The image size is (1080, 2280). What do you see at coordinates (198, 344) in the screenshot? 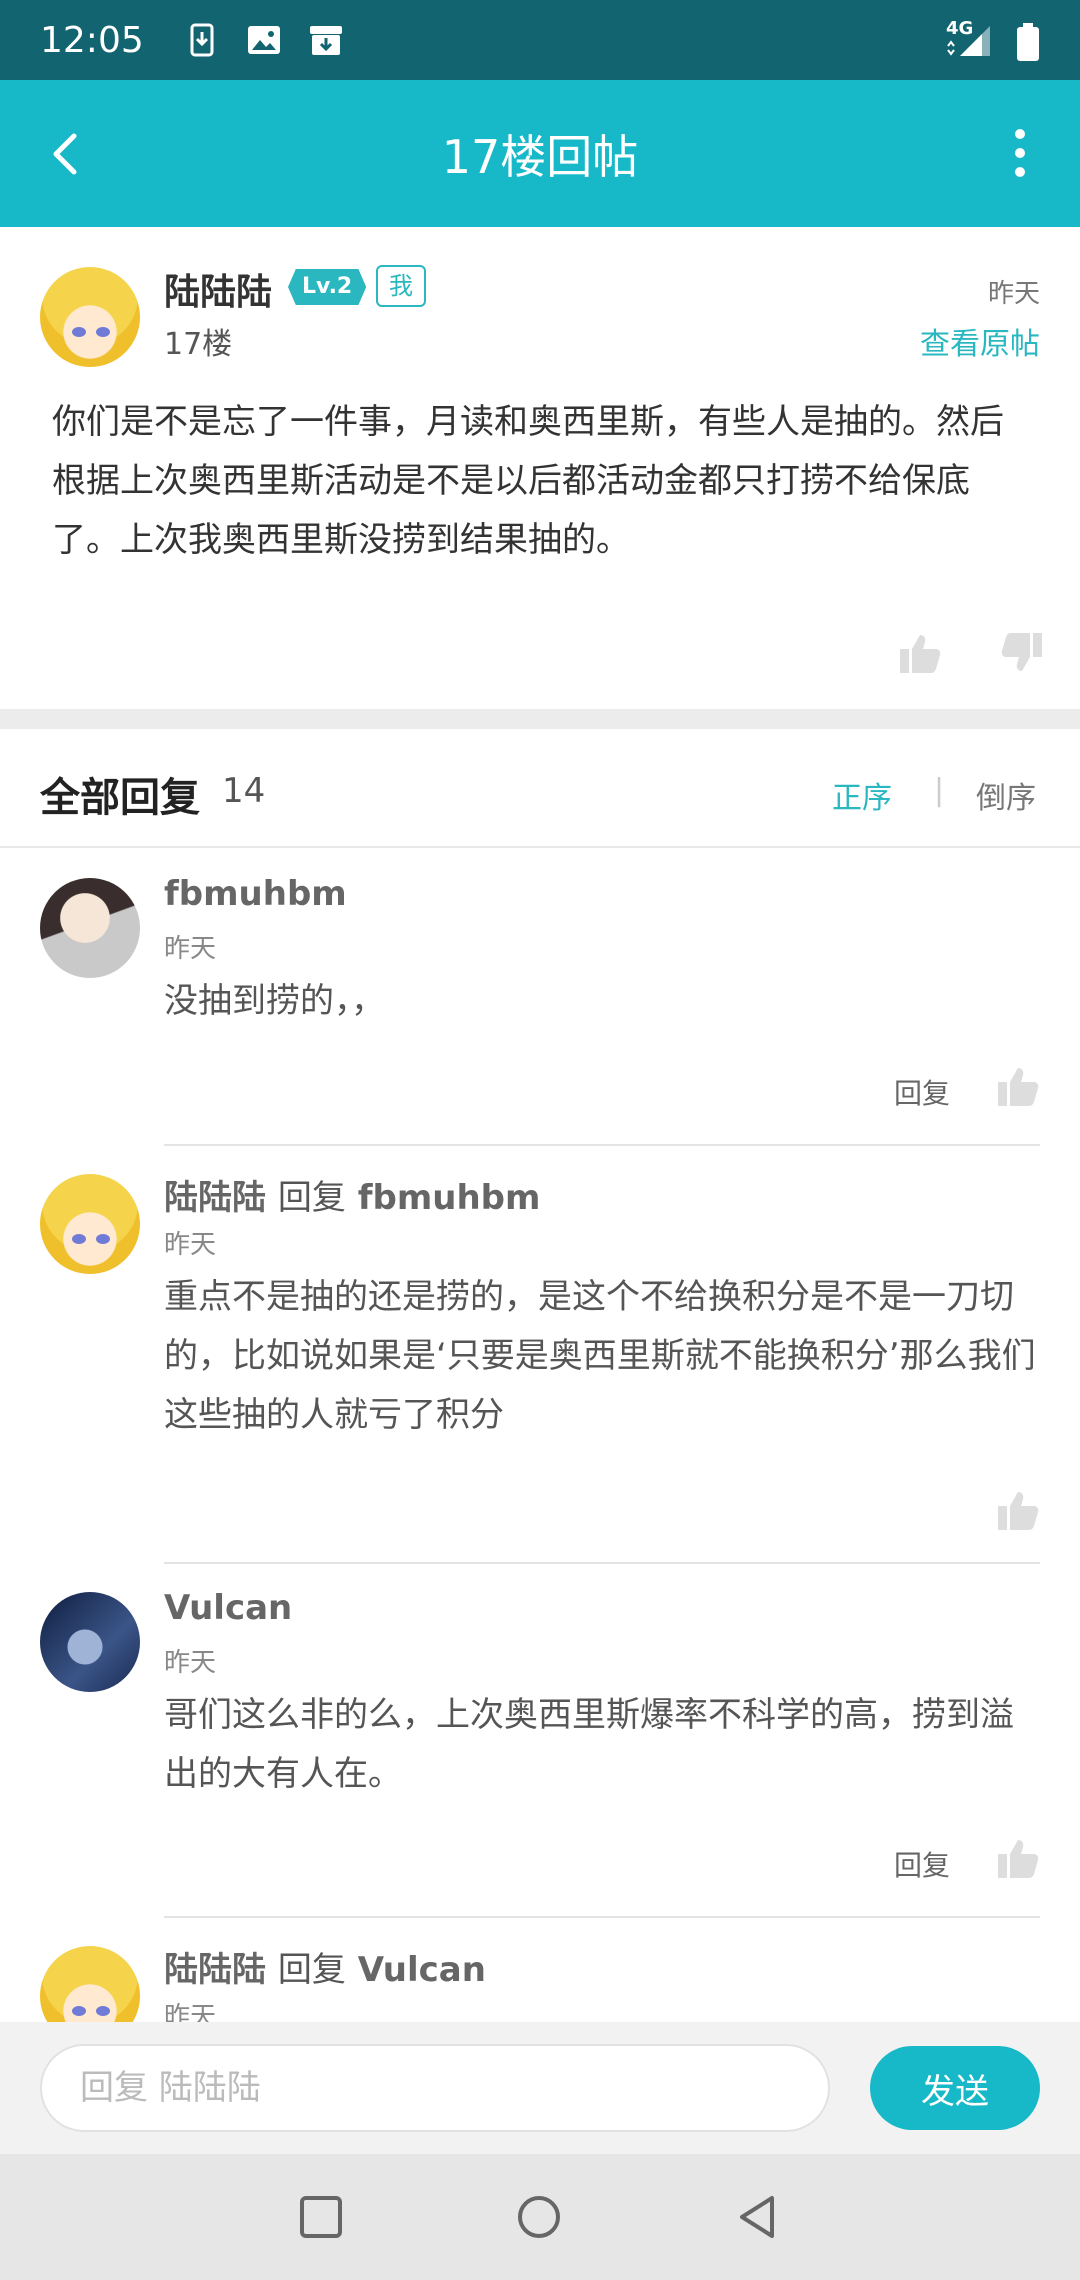
I see `post-floor: 17楼` at bounding box center [198, 344].